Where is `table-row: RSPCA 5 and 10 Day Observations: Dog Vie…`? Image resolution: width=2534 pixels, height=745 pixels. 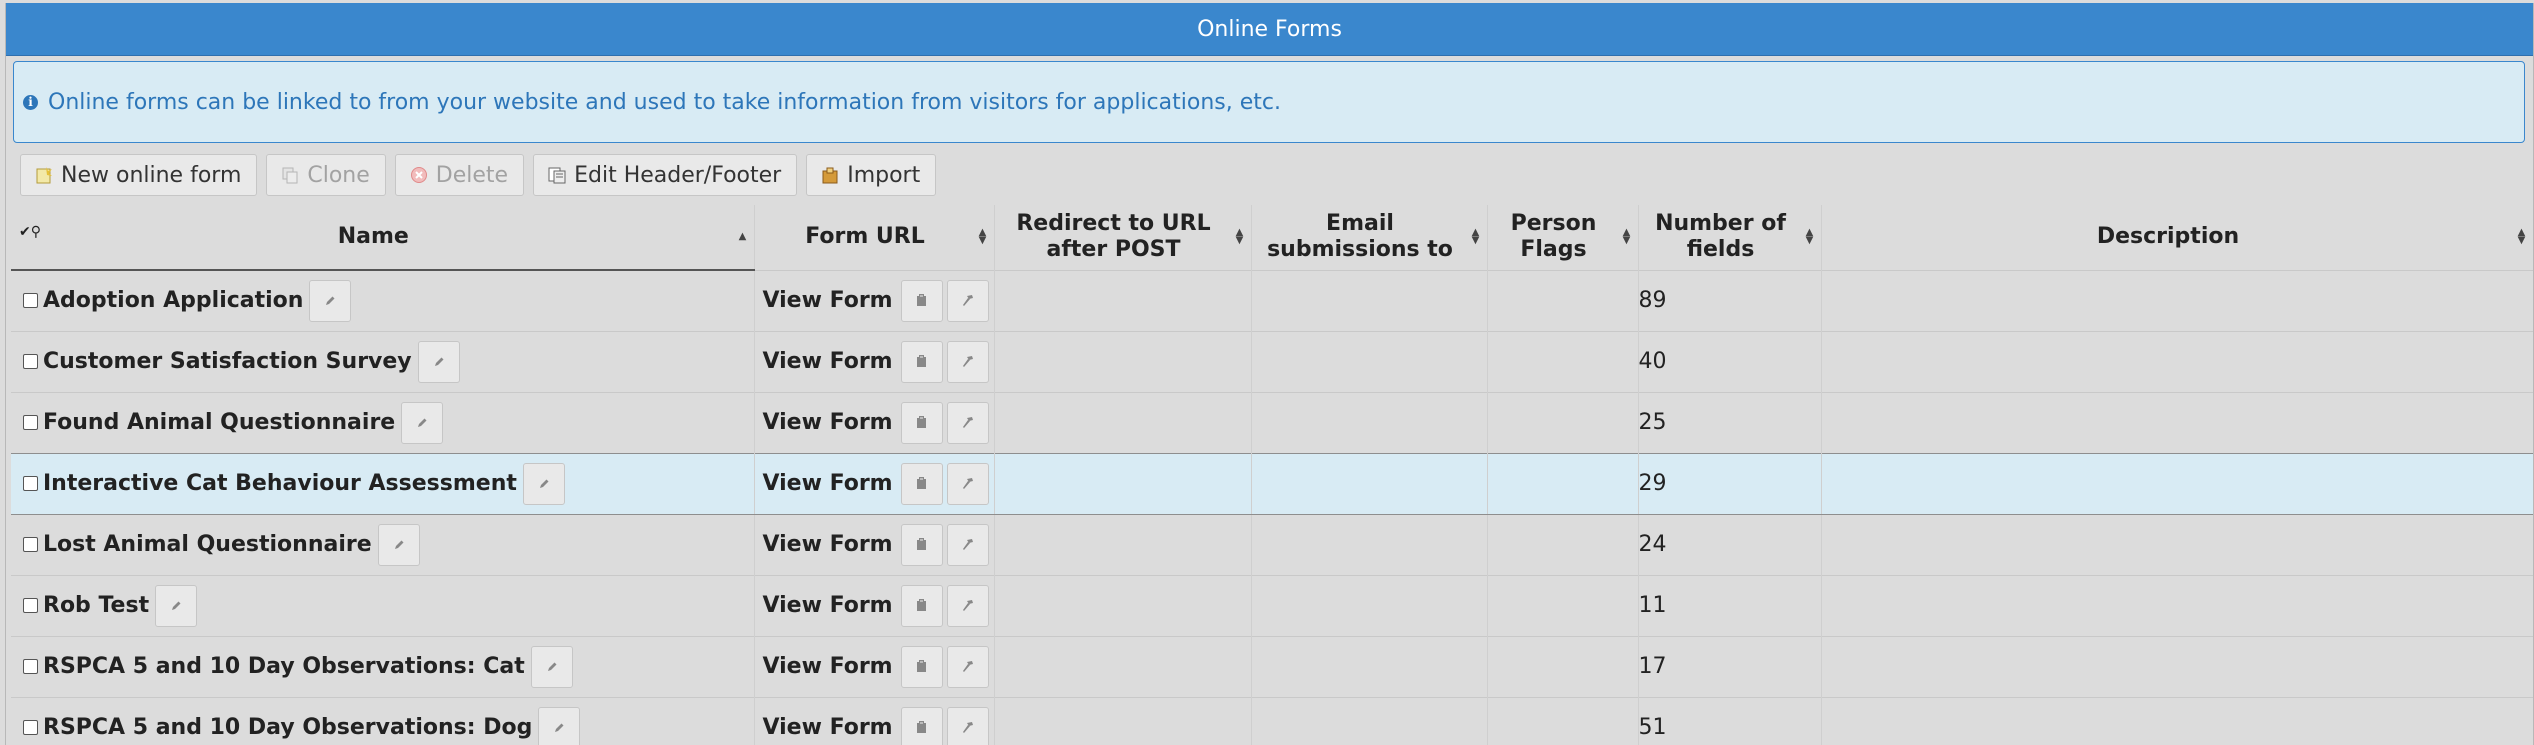
table-row: RSPCA 5 and 10 Day Observations: Dog Vie… is located at coordinates (1272, 720).